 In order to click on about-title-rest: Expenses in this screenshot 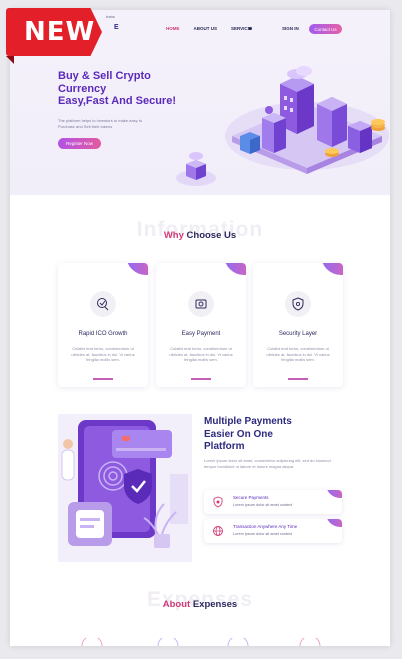, I will do `click(215, 604)`.